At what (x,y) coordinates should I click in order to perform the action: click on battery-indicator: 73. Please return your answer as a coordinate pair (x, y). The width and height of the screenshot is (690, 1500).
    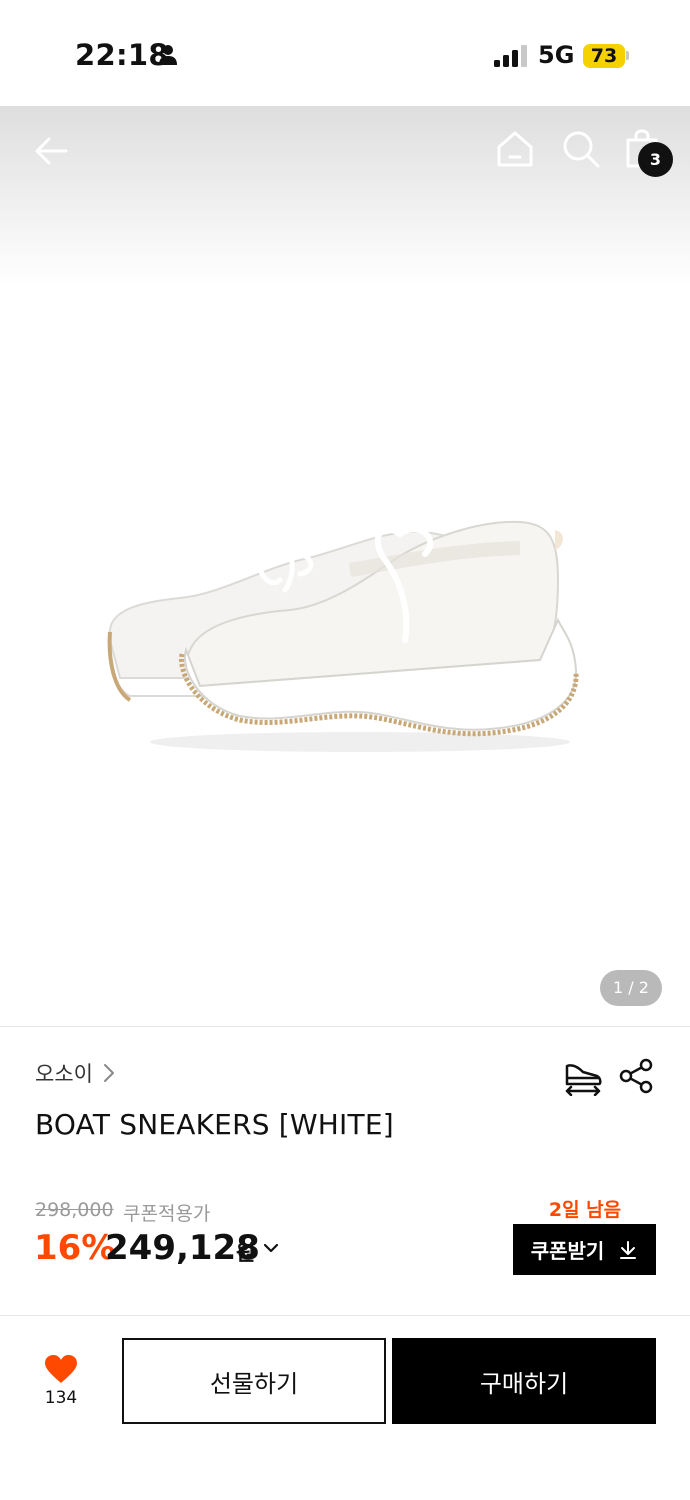
    Looking at the image, I should click on (604, 56).